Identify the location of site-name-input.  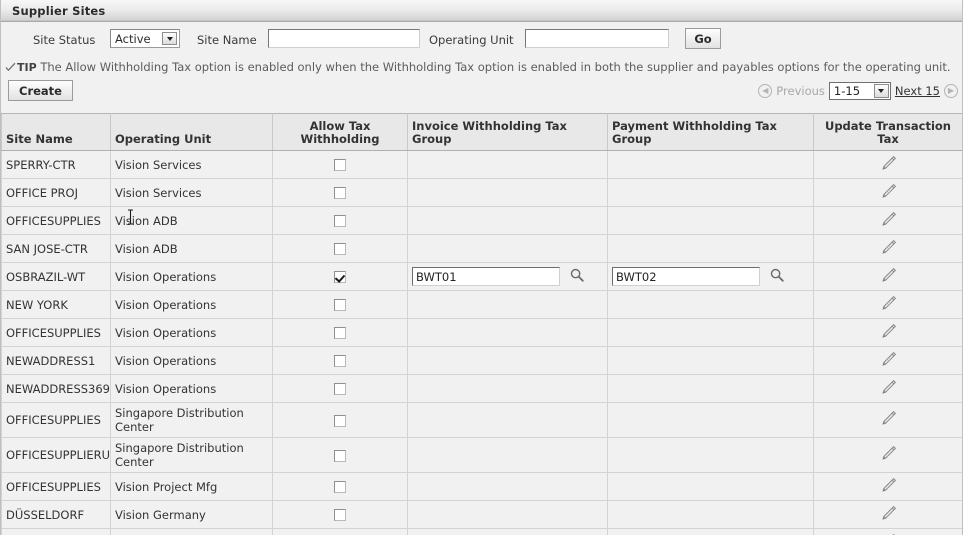
(344, 38).